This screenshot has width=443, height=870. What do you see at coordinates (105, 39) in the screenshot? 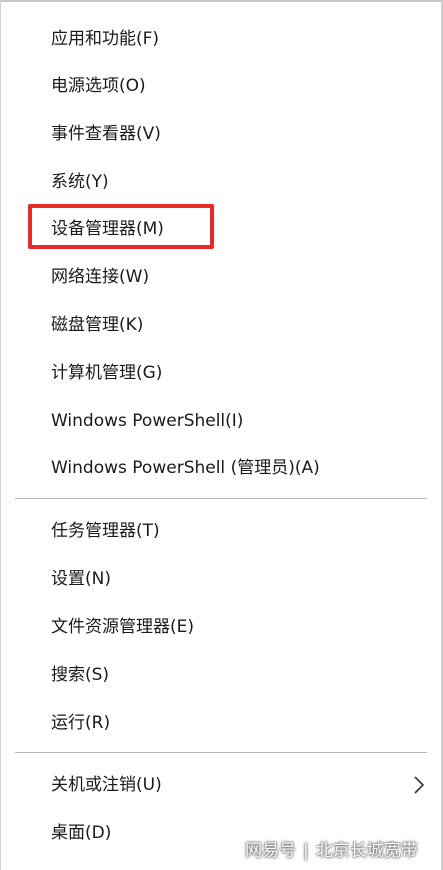
I see `menu-item-apps-and-features: 应用和功能(F)` at bounding box center [105, 39].